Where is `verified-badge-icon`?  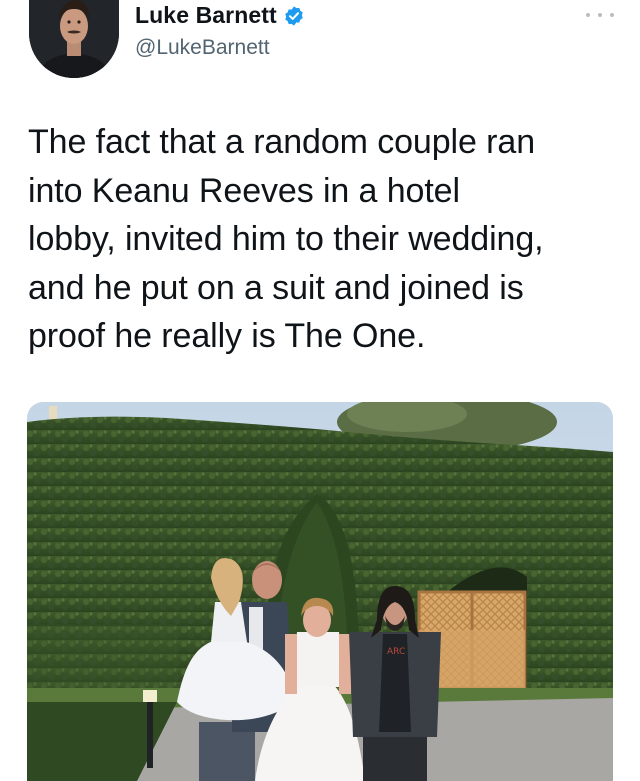
verified-badge-icon is located at coordinates (294, 16).